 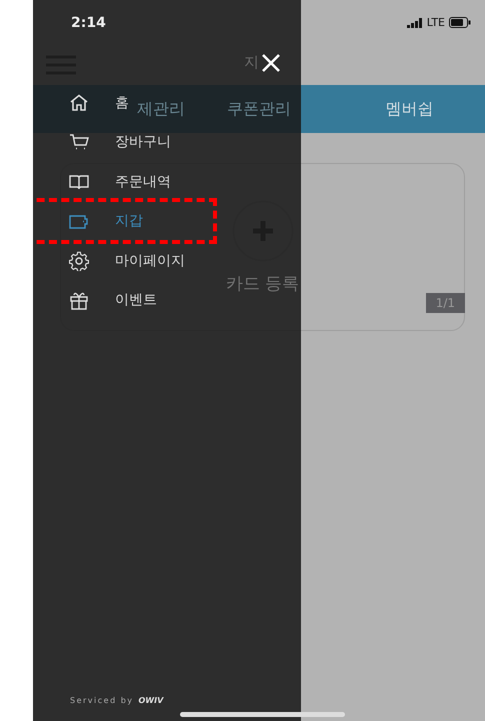 I want to click on footer-text: Serviced by, so click(x=102, y=700).